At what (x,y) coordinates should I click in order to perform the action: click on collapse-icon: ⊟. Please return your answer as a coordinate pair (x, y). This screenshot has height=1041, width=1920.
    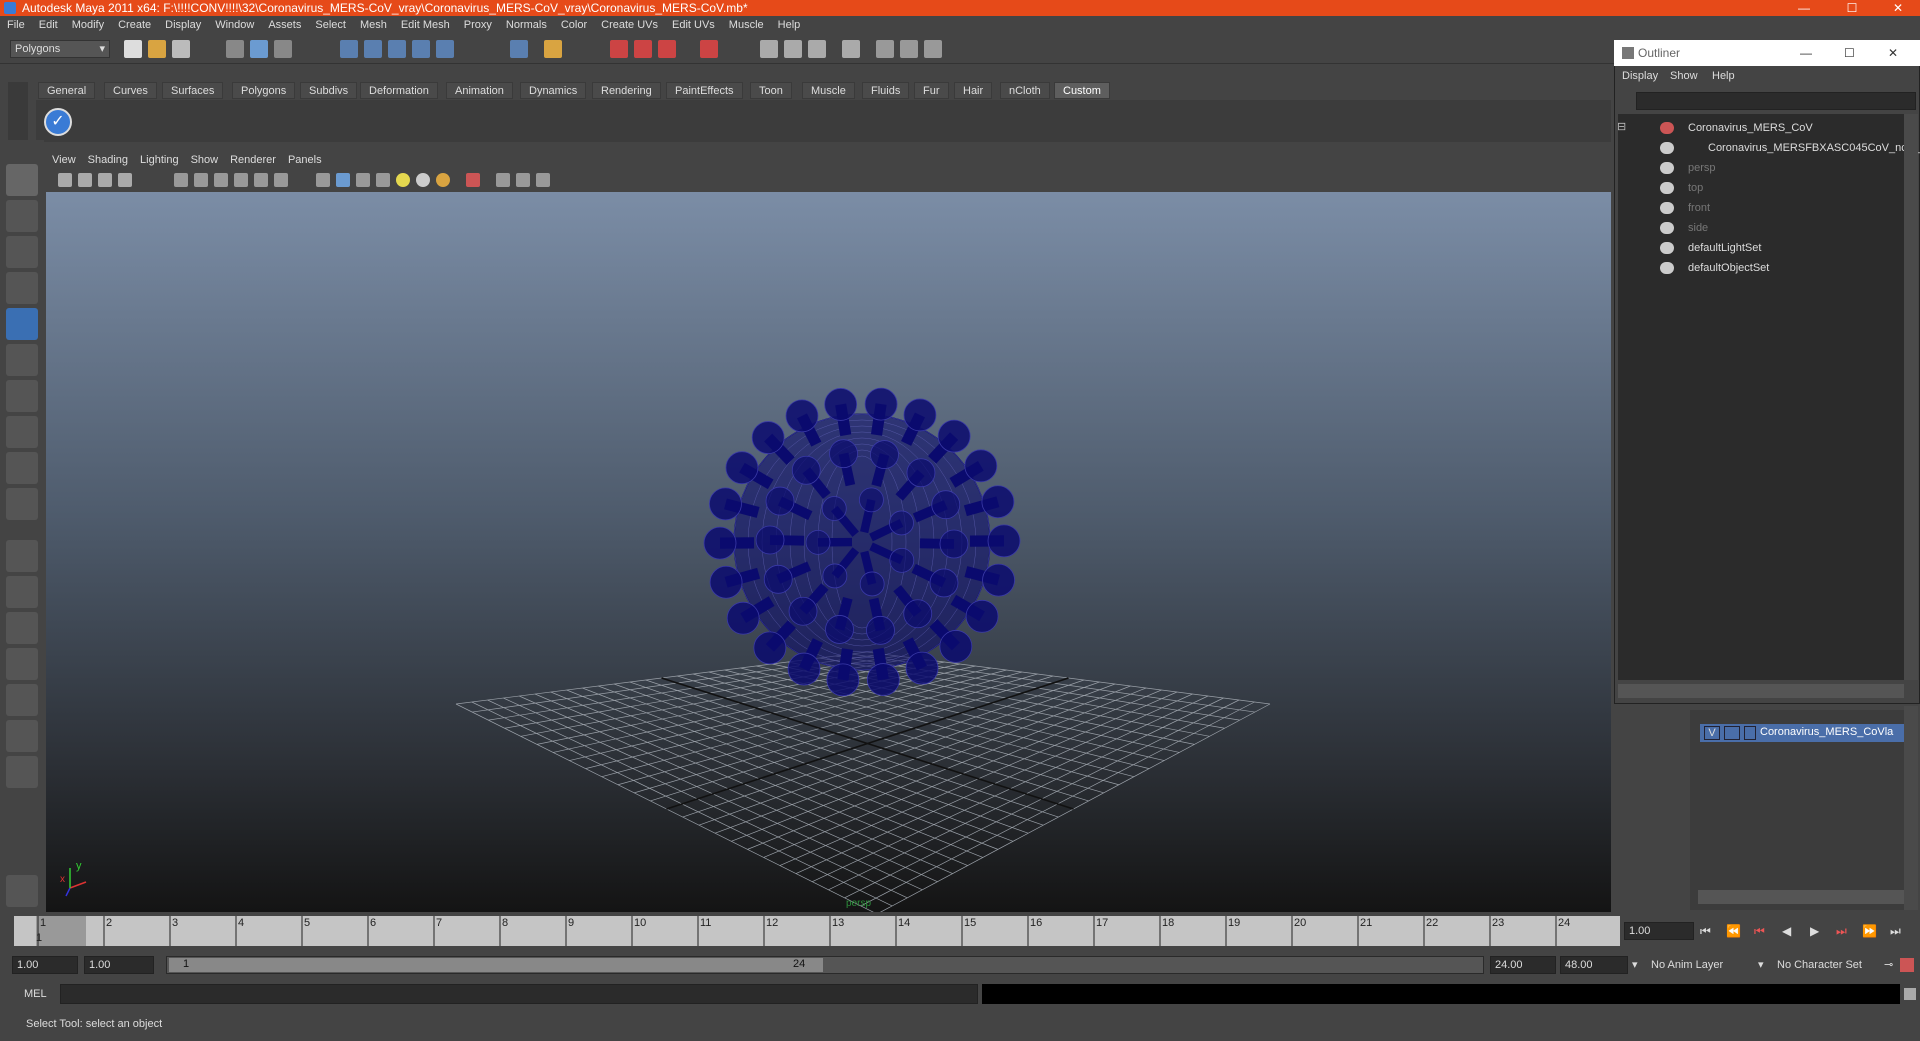
    Looking at the image, I should click on (1621, 126).